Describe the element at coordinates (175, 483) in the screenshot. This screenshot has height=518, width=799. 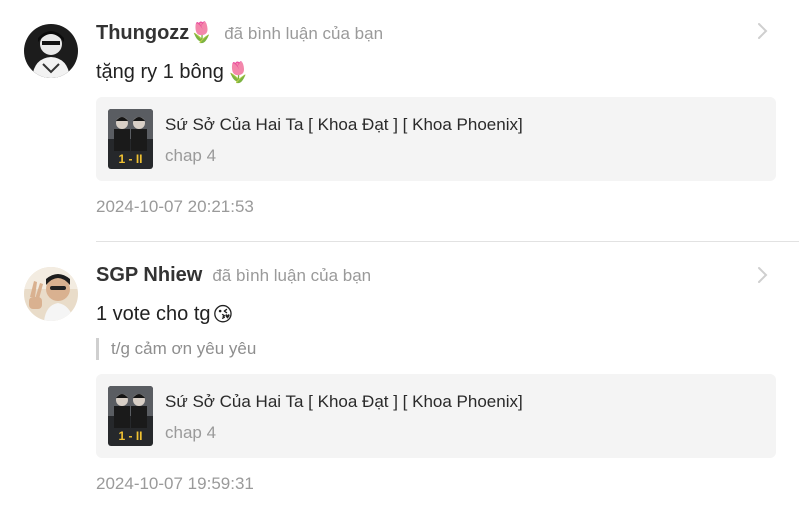
I see `timestamp: 2024-10-07 19:59:31` at that location.